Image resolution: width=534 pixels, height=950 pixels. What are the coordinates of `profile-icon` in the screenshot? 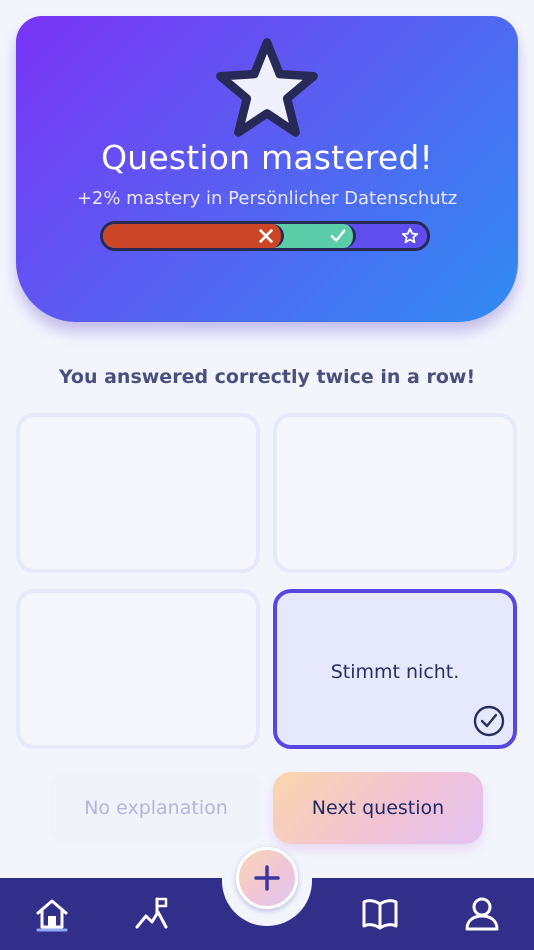 It's located at (482, 914).